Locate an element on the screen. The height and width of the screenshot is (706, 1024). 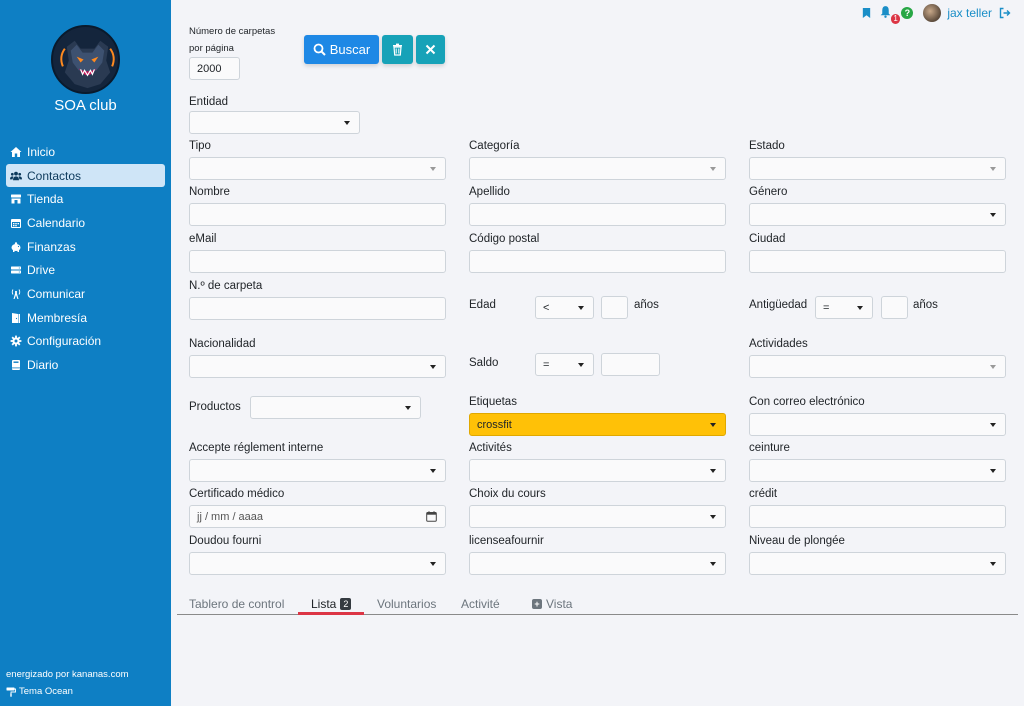
tab-label: Lista is located at coordinates (324, 604).